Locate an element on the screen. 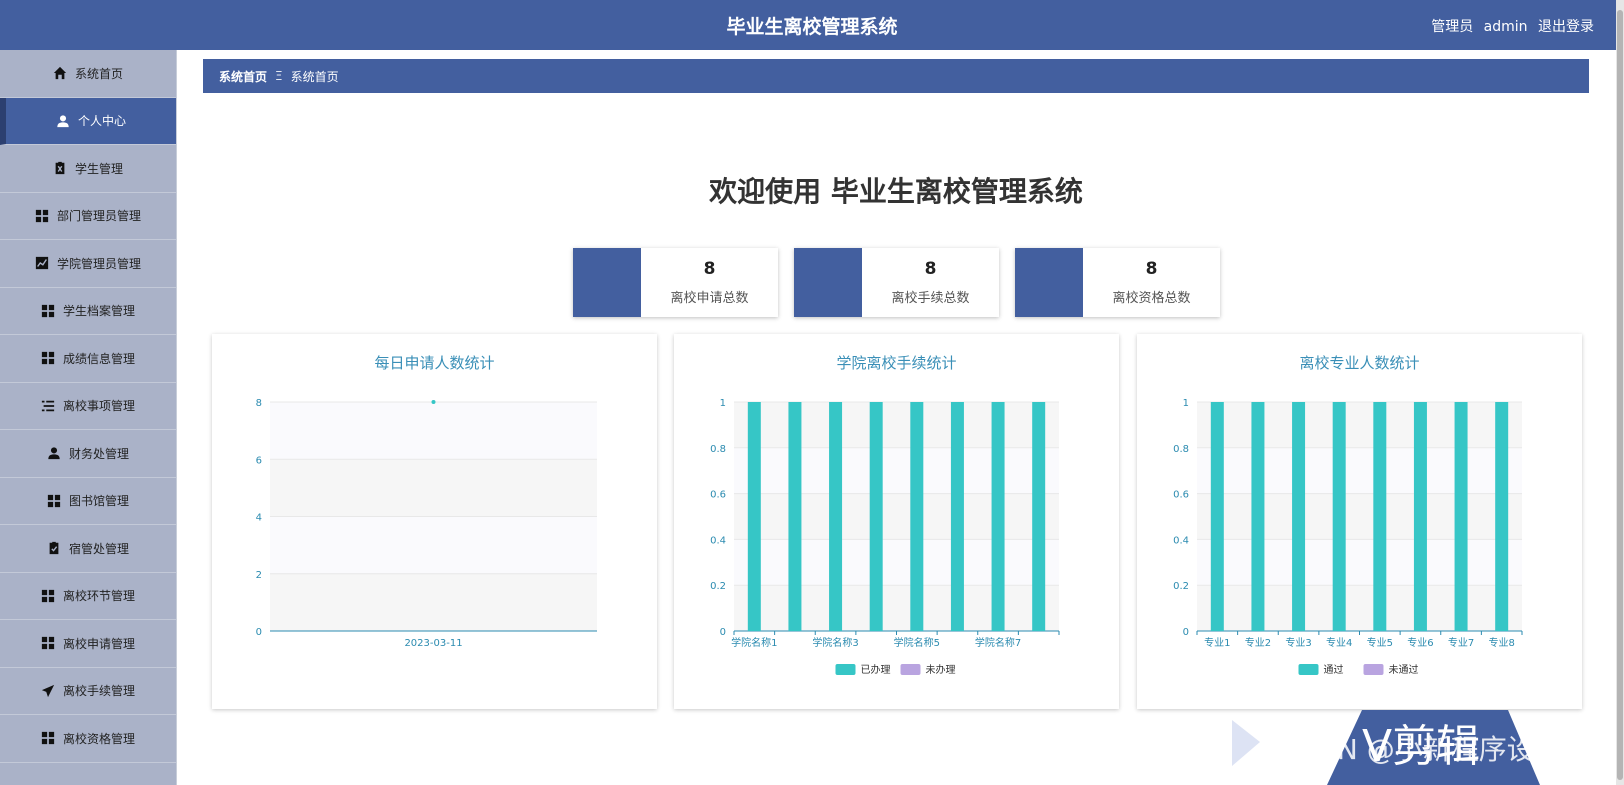 This screenshot has width=1624, height=785. x-tick-label: 专业7 is located at coordinates (1461, 642).